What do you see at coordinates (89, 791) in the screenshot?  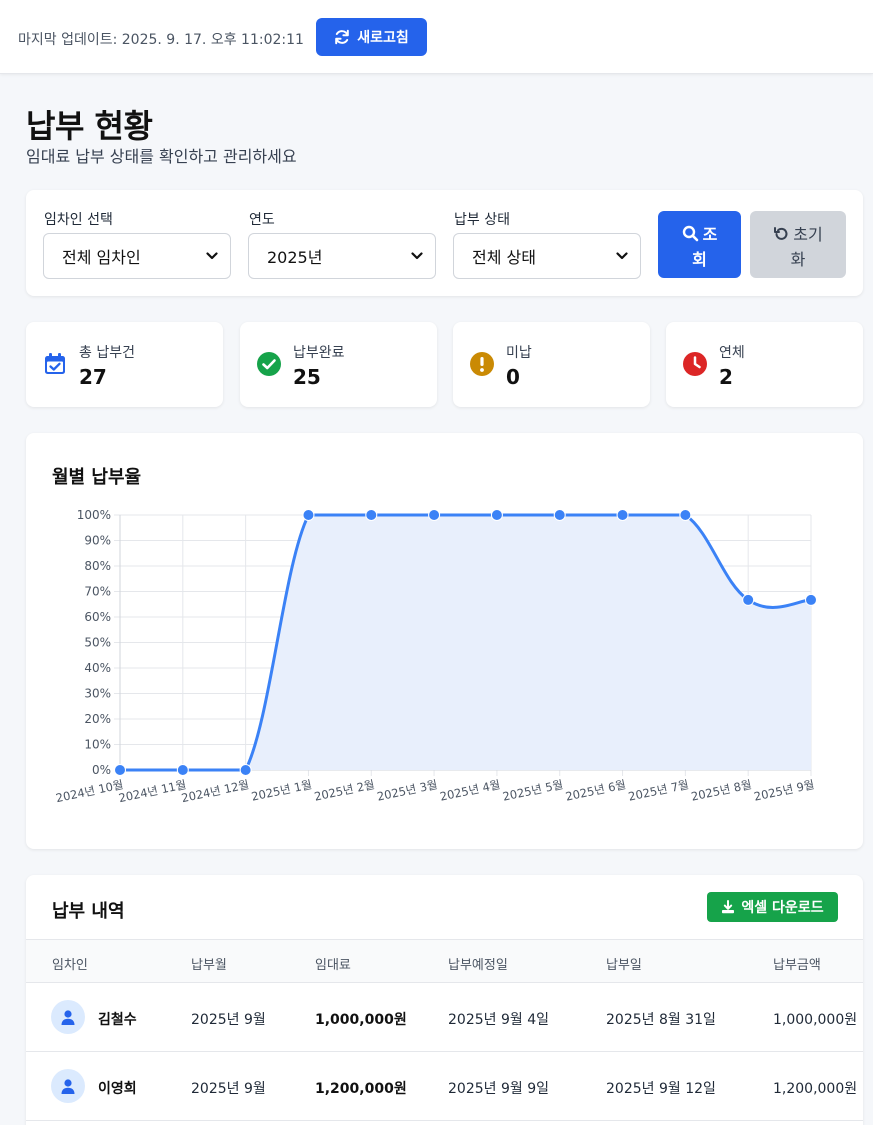 I see `x-tick-label: 2024년 10월` at bounding box center [89, 791].